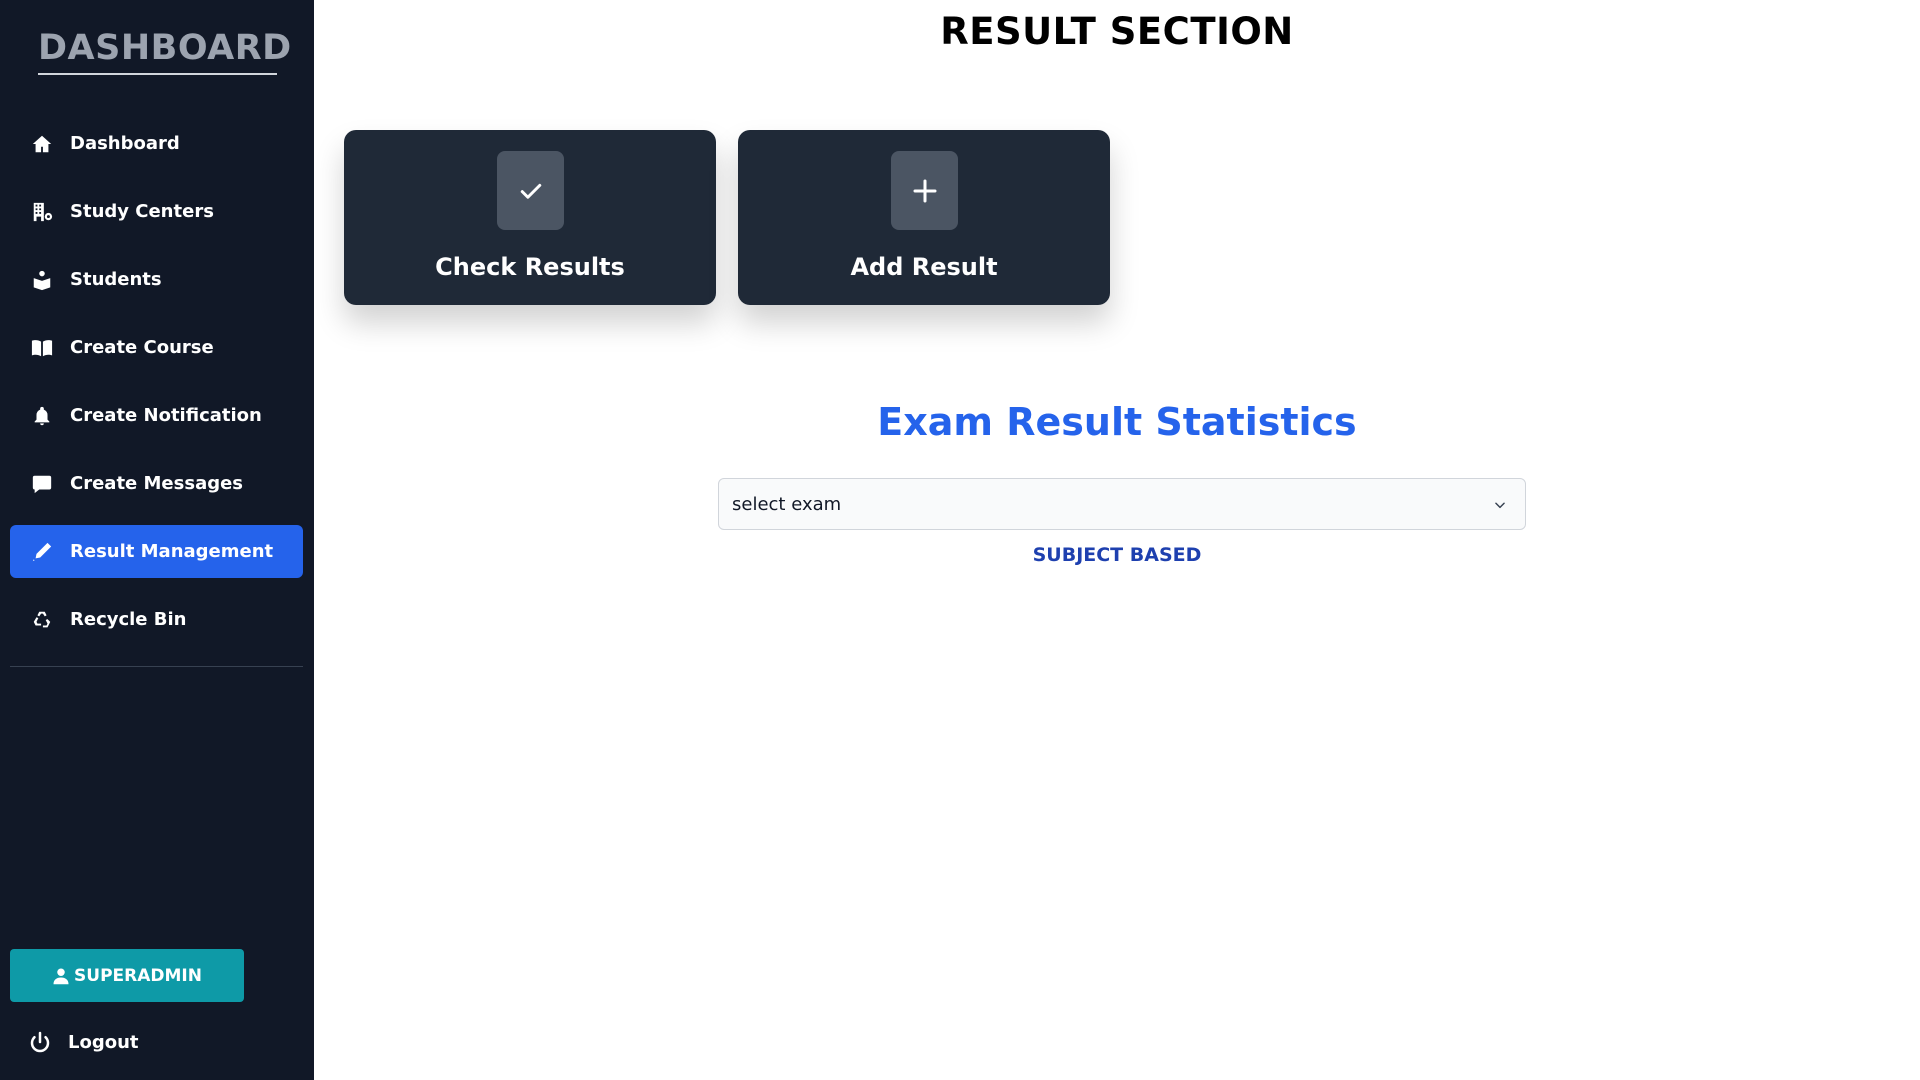 This screenshot has width=1920, height=1080. What do you see at coordinates (42, 280) in the screenshot?
I see `students-icon` at bounding box center [42, 280].